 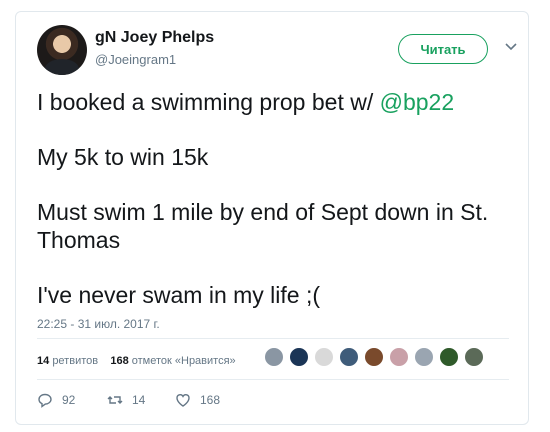 I want to click on heart-icon, so click(x=183, y=400).